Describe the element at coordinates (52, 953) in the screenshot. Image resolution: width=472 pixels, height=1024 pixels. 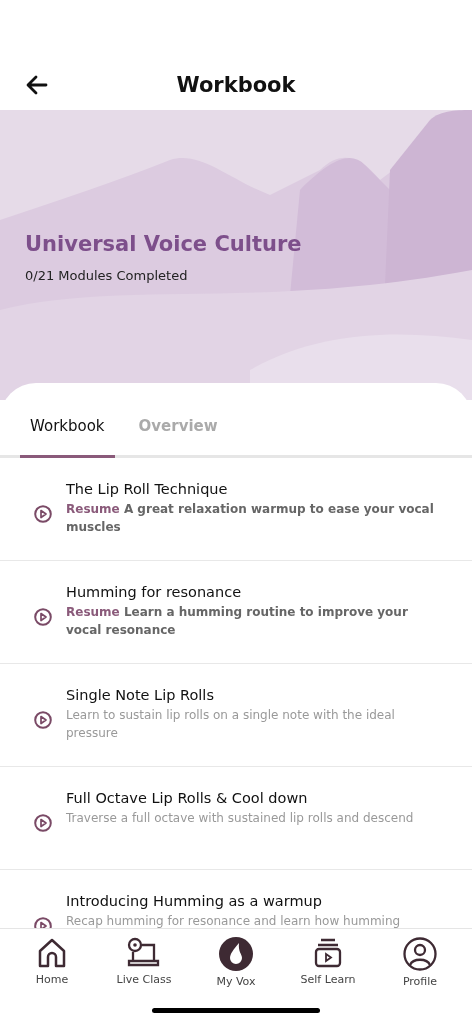
I see `home-icon` at that location.